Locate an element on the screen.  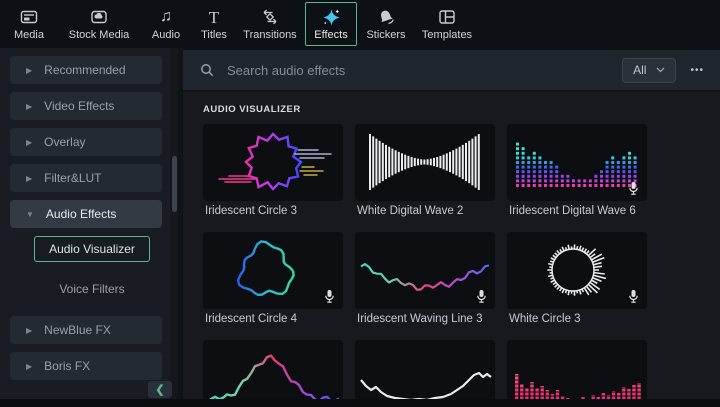
effect-name: White Digital Wave 2 is located at coordinates (410, 211).